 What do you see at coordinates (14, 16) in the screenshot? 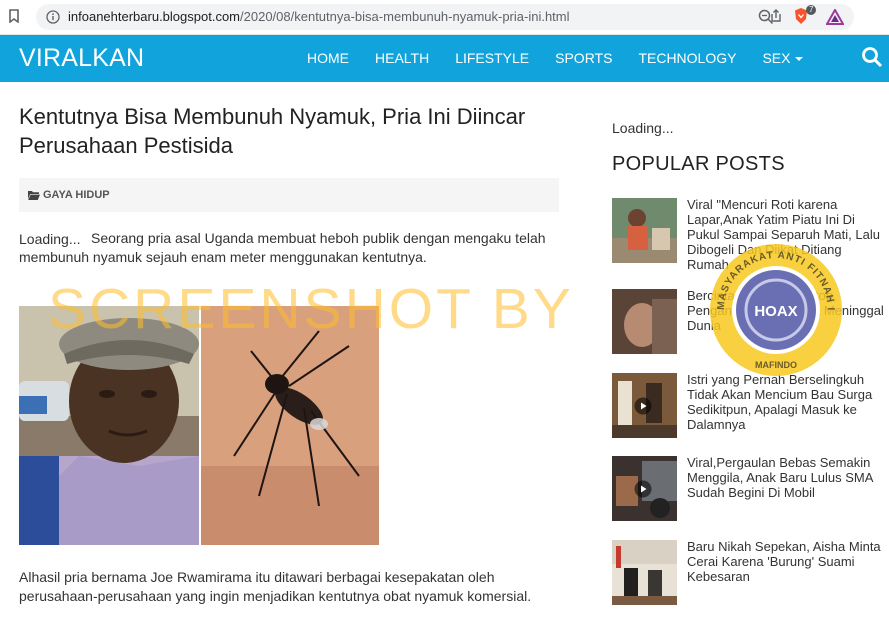
I see `bookmark-icon` at bounding box center [14, 16].